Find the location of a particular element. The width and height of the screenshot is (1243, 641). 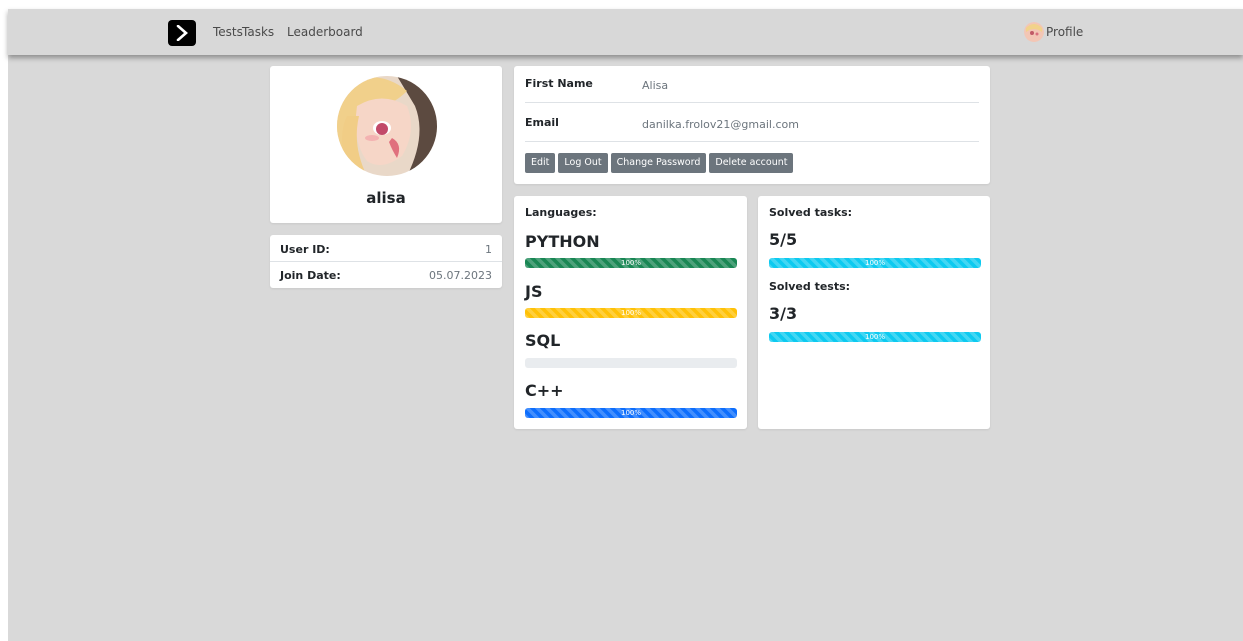

nav-link-tasks: Tasks is located at coordinates (258, 32).